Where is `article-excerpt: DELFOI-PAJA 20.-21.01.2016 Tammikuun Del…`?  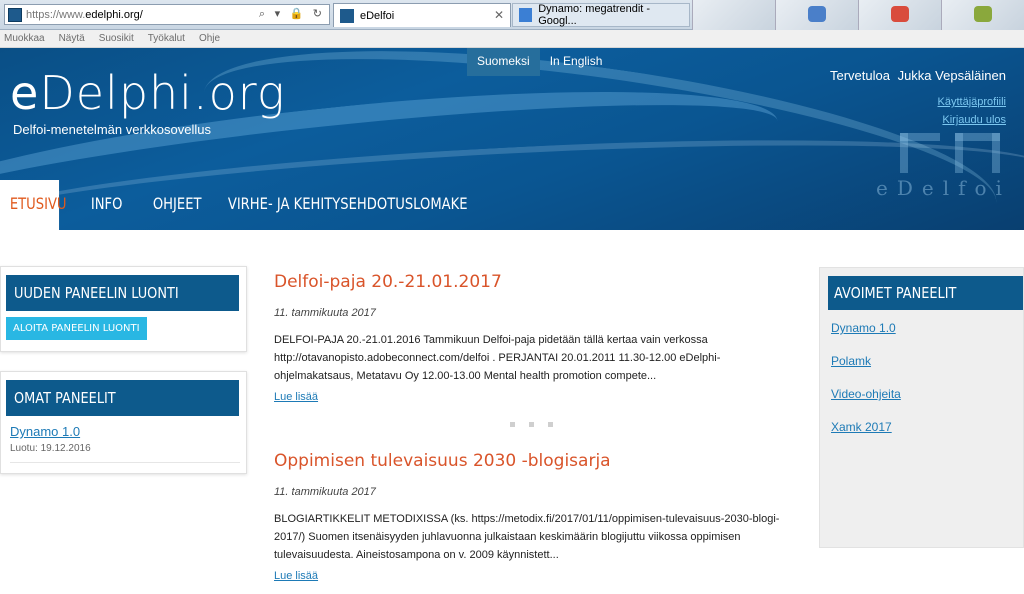
article-excerpt: DELFOI-PAJA 20.-21.01.2016 Tammikuun Del… is located at coordinates (497, 358).